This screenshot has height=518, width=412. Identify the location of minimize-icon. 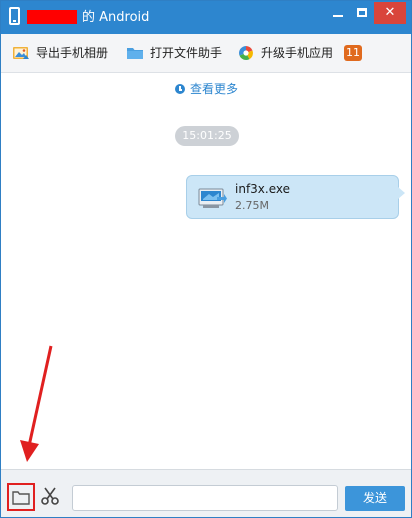
(338, 16).